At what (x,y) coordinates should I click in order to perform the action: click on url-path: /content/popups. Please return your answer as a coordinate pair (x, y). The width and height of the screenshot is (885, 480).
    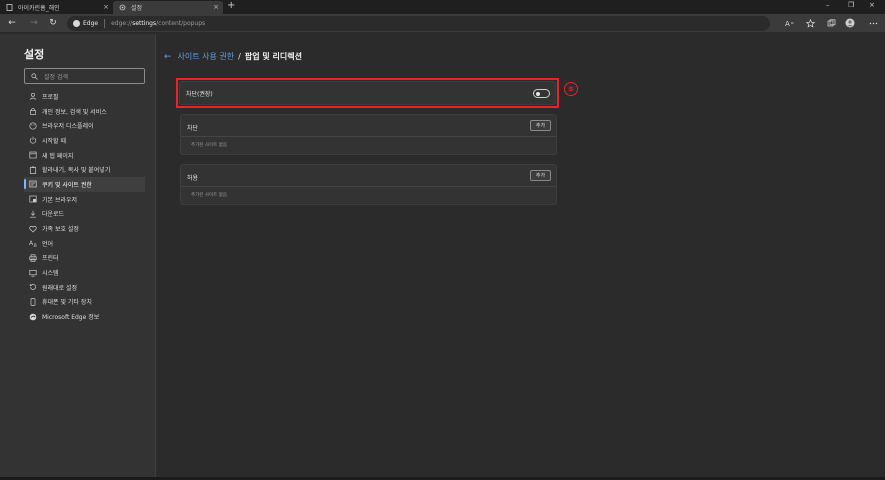
    Looking at the image, I should click on (181, 23).